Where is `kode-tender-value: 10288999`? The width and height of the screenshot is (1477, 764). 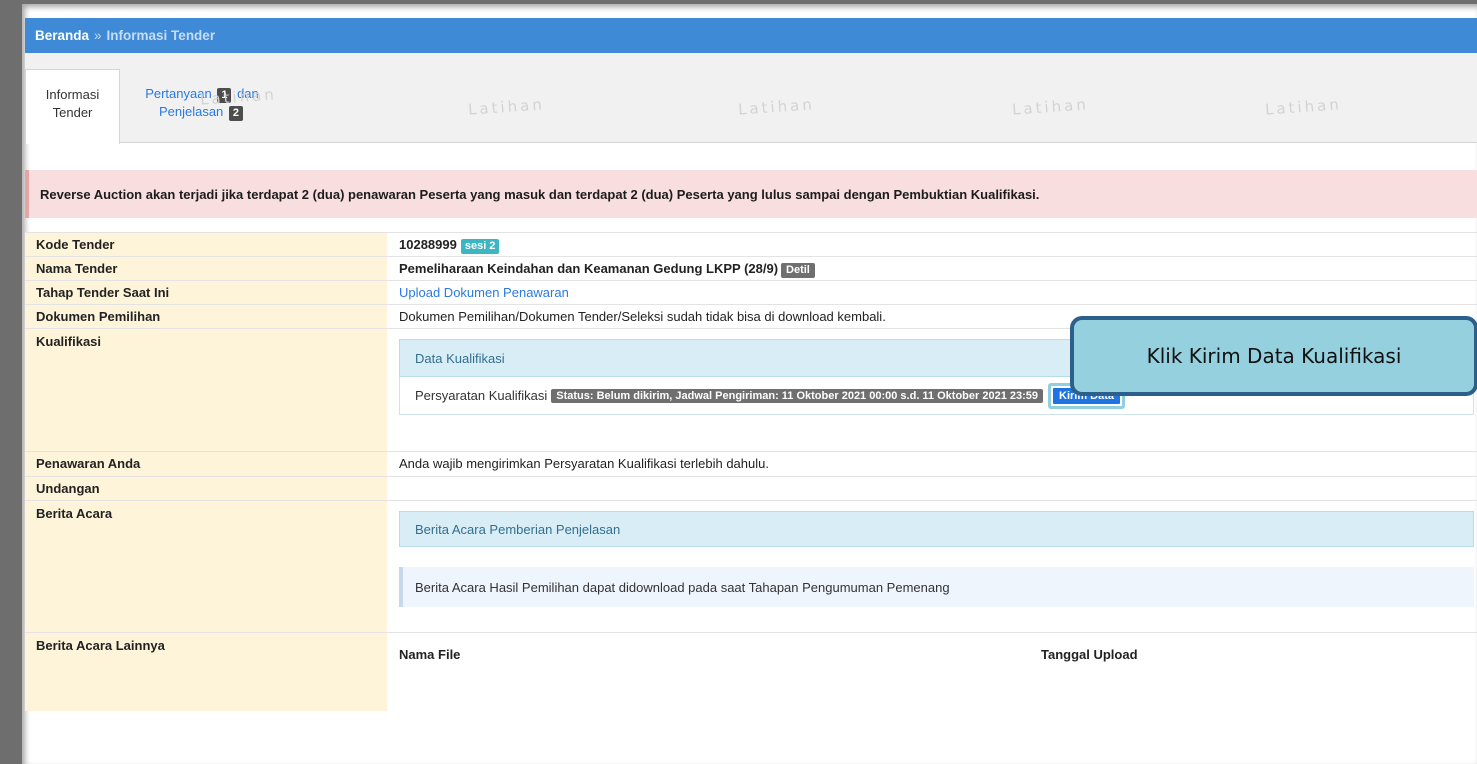 kode-tender-value: 10288999 is located at coordinates (428, 244).